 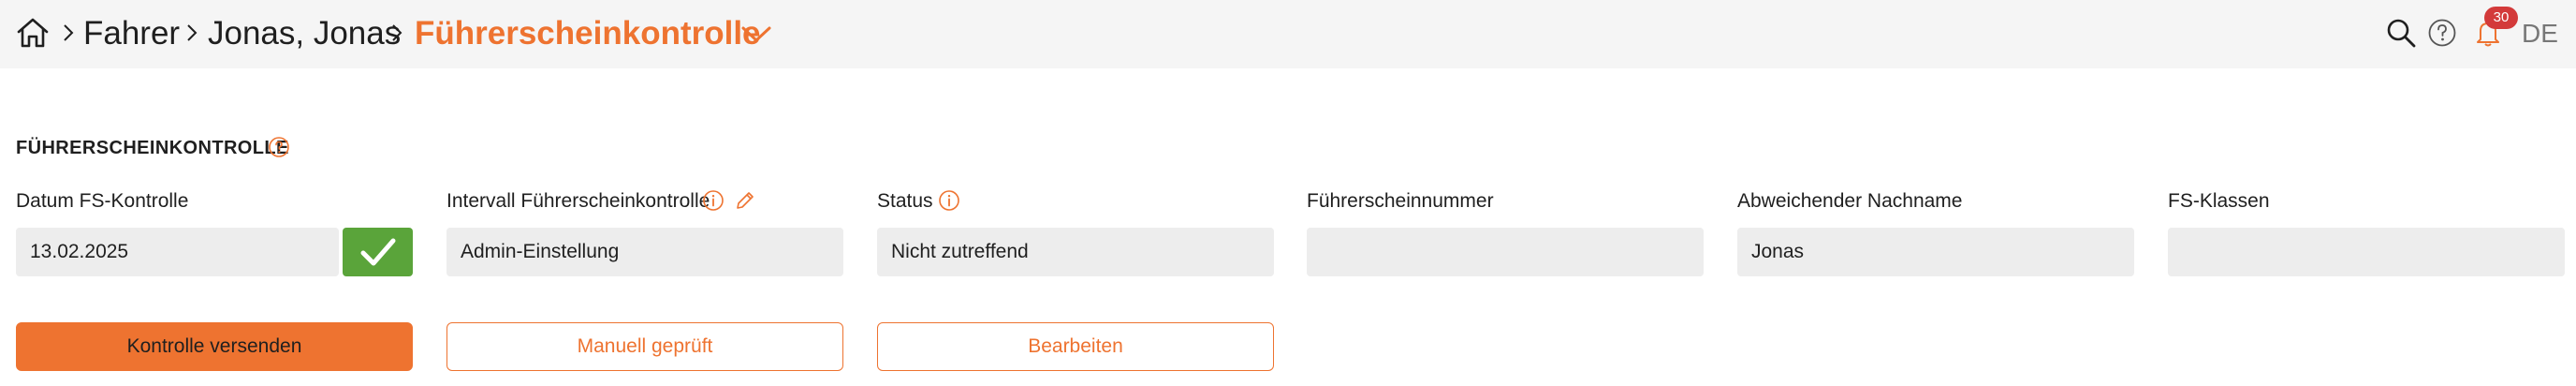 I want to click on section-title: FÜHRERSCHEINKONTROLLE, so click(x=152, y=148).